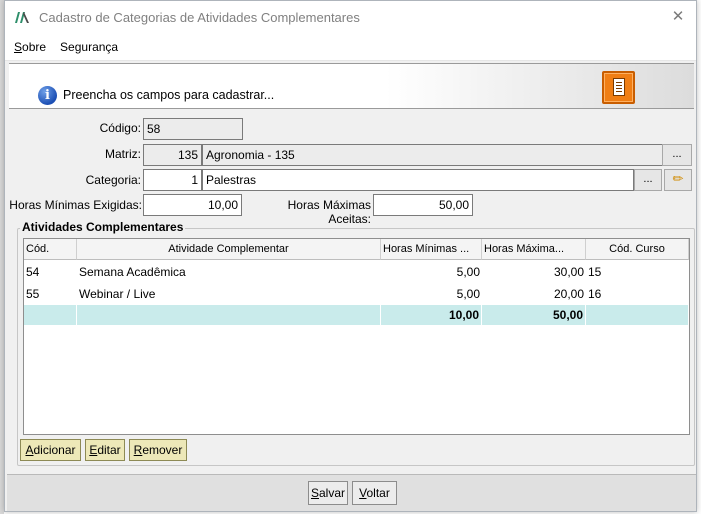 This screenshot has width=701, height=514. What do you see at coordinates (423, 205) in the screenshot?
I see `horas-max-field: 50,00` at bounding box center [423, 205].